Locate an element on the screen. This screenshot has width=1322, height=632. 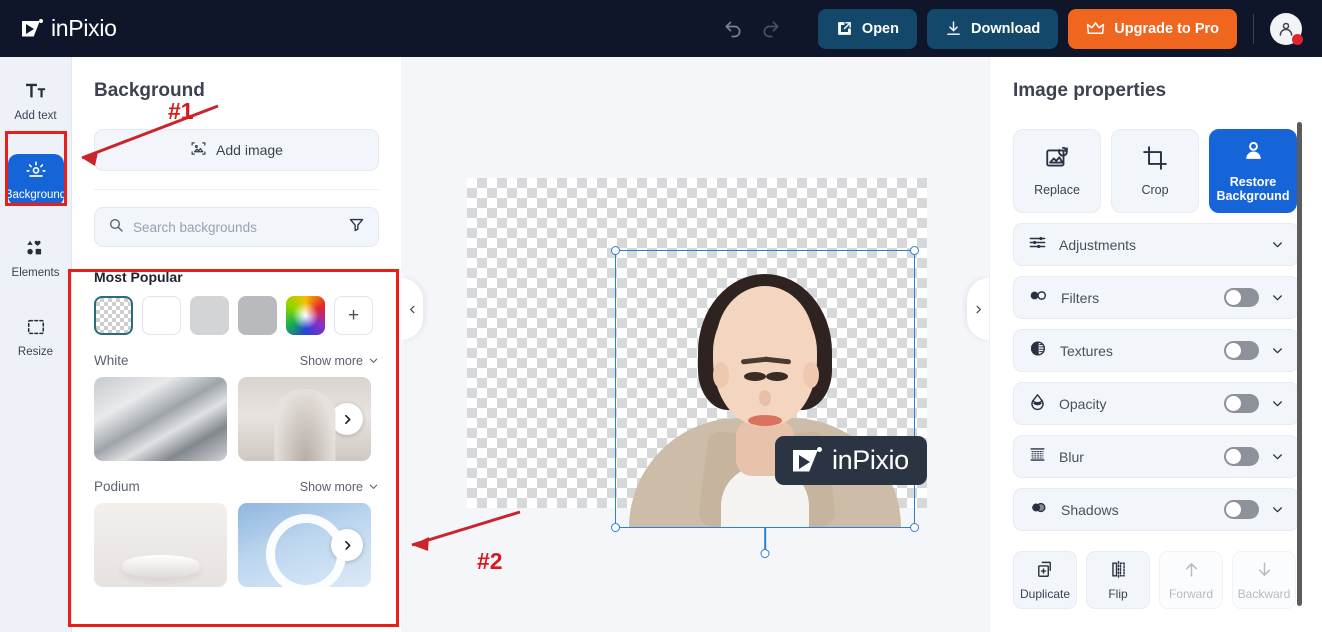
search-input is located at coordinates (236, 227).